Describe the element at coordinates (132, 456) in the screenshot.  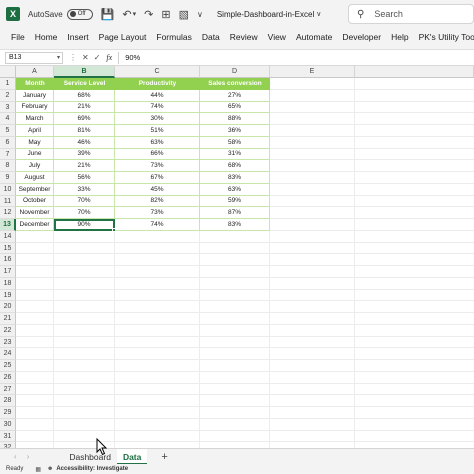
I see `sheet-tab-data: Data` at that location.